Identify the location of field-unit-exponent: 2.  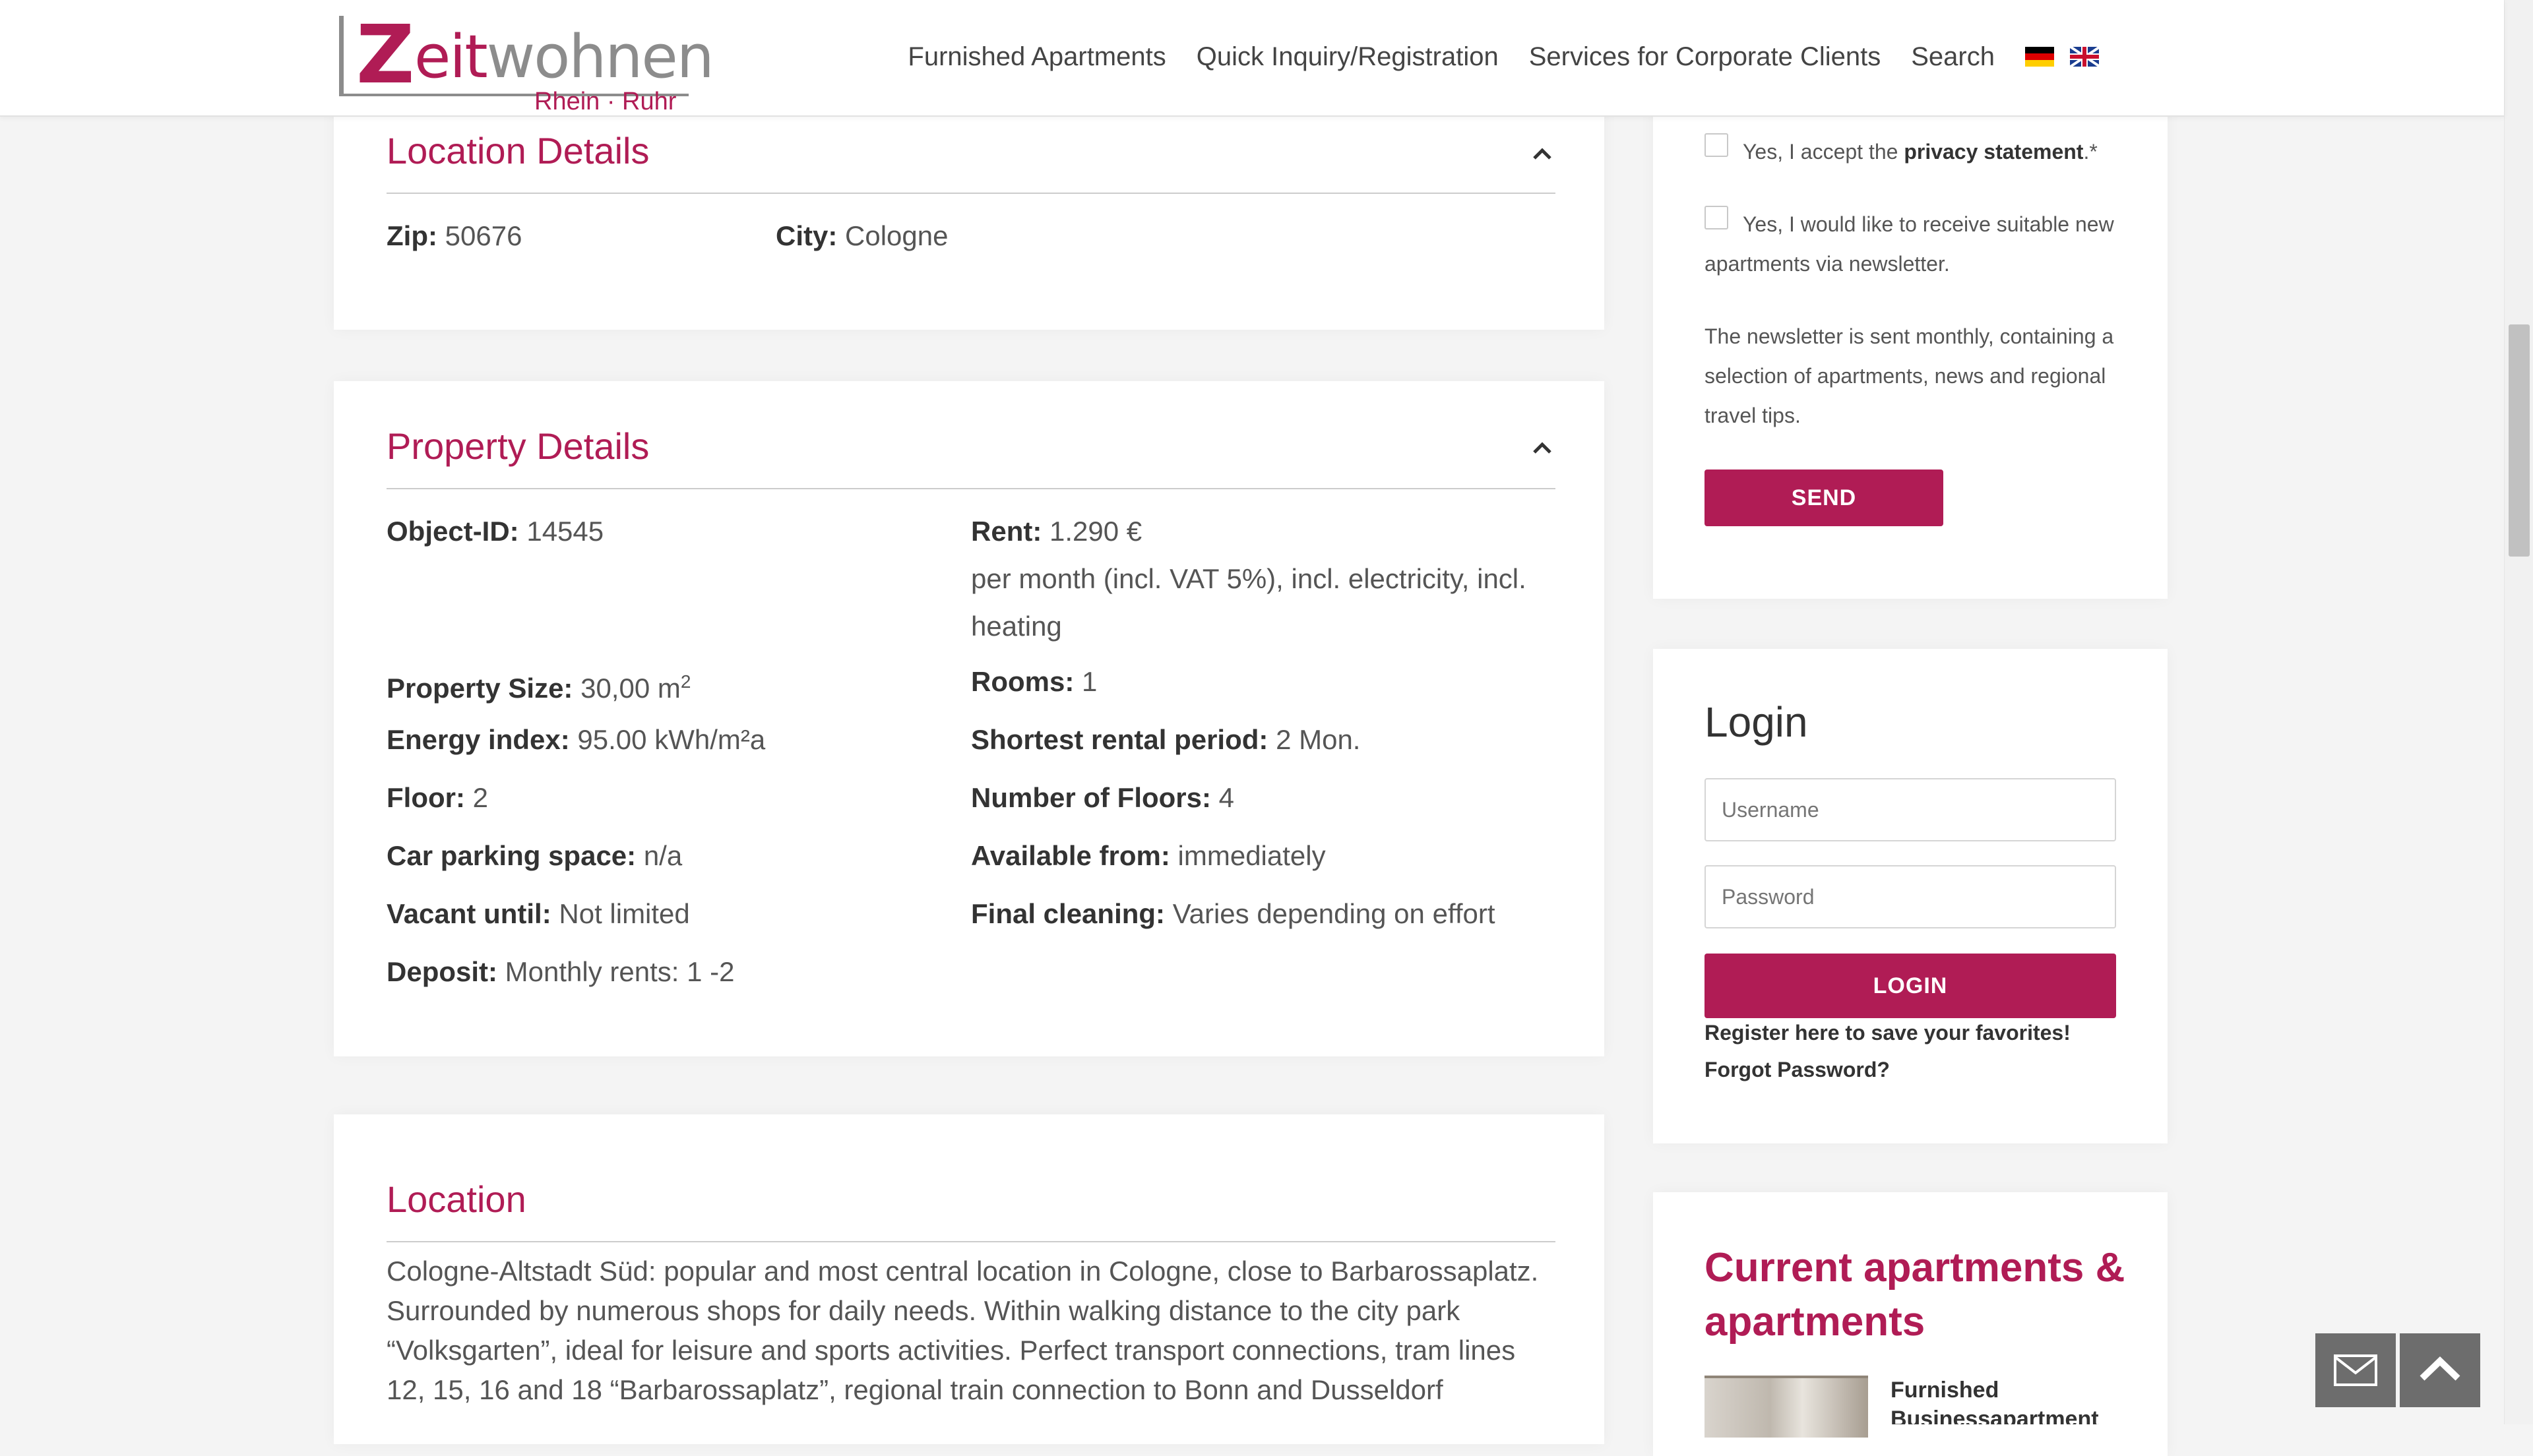
(685, 681).